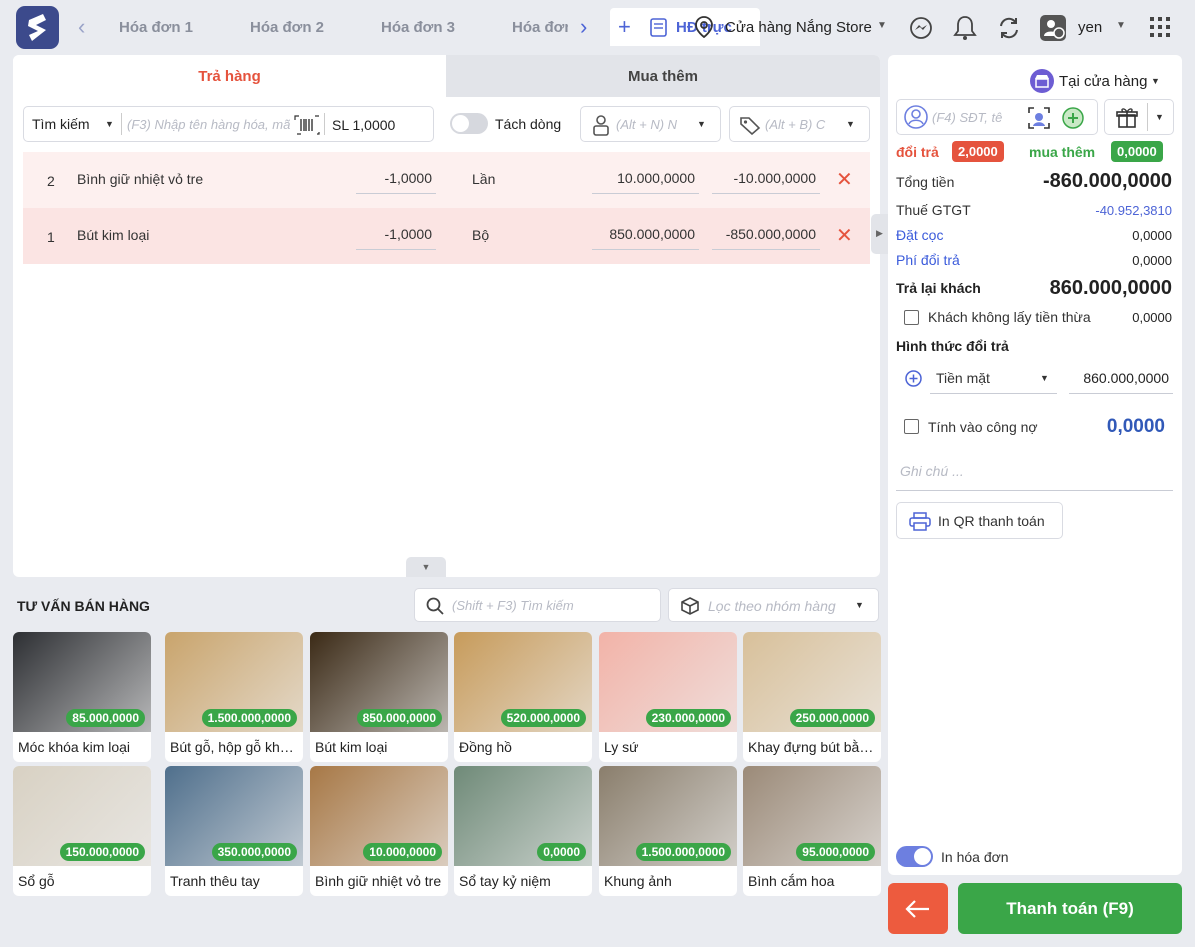 This screenshot has width=1195, height=947. Describe the element at coordinates (418, 27) in the screenshot. I see `tab-invoice-3: Hóa đơn 3` at that location.